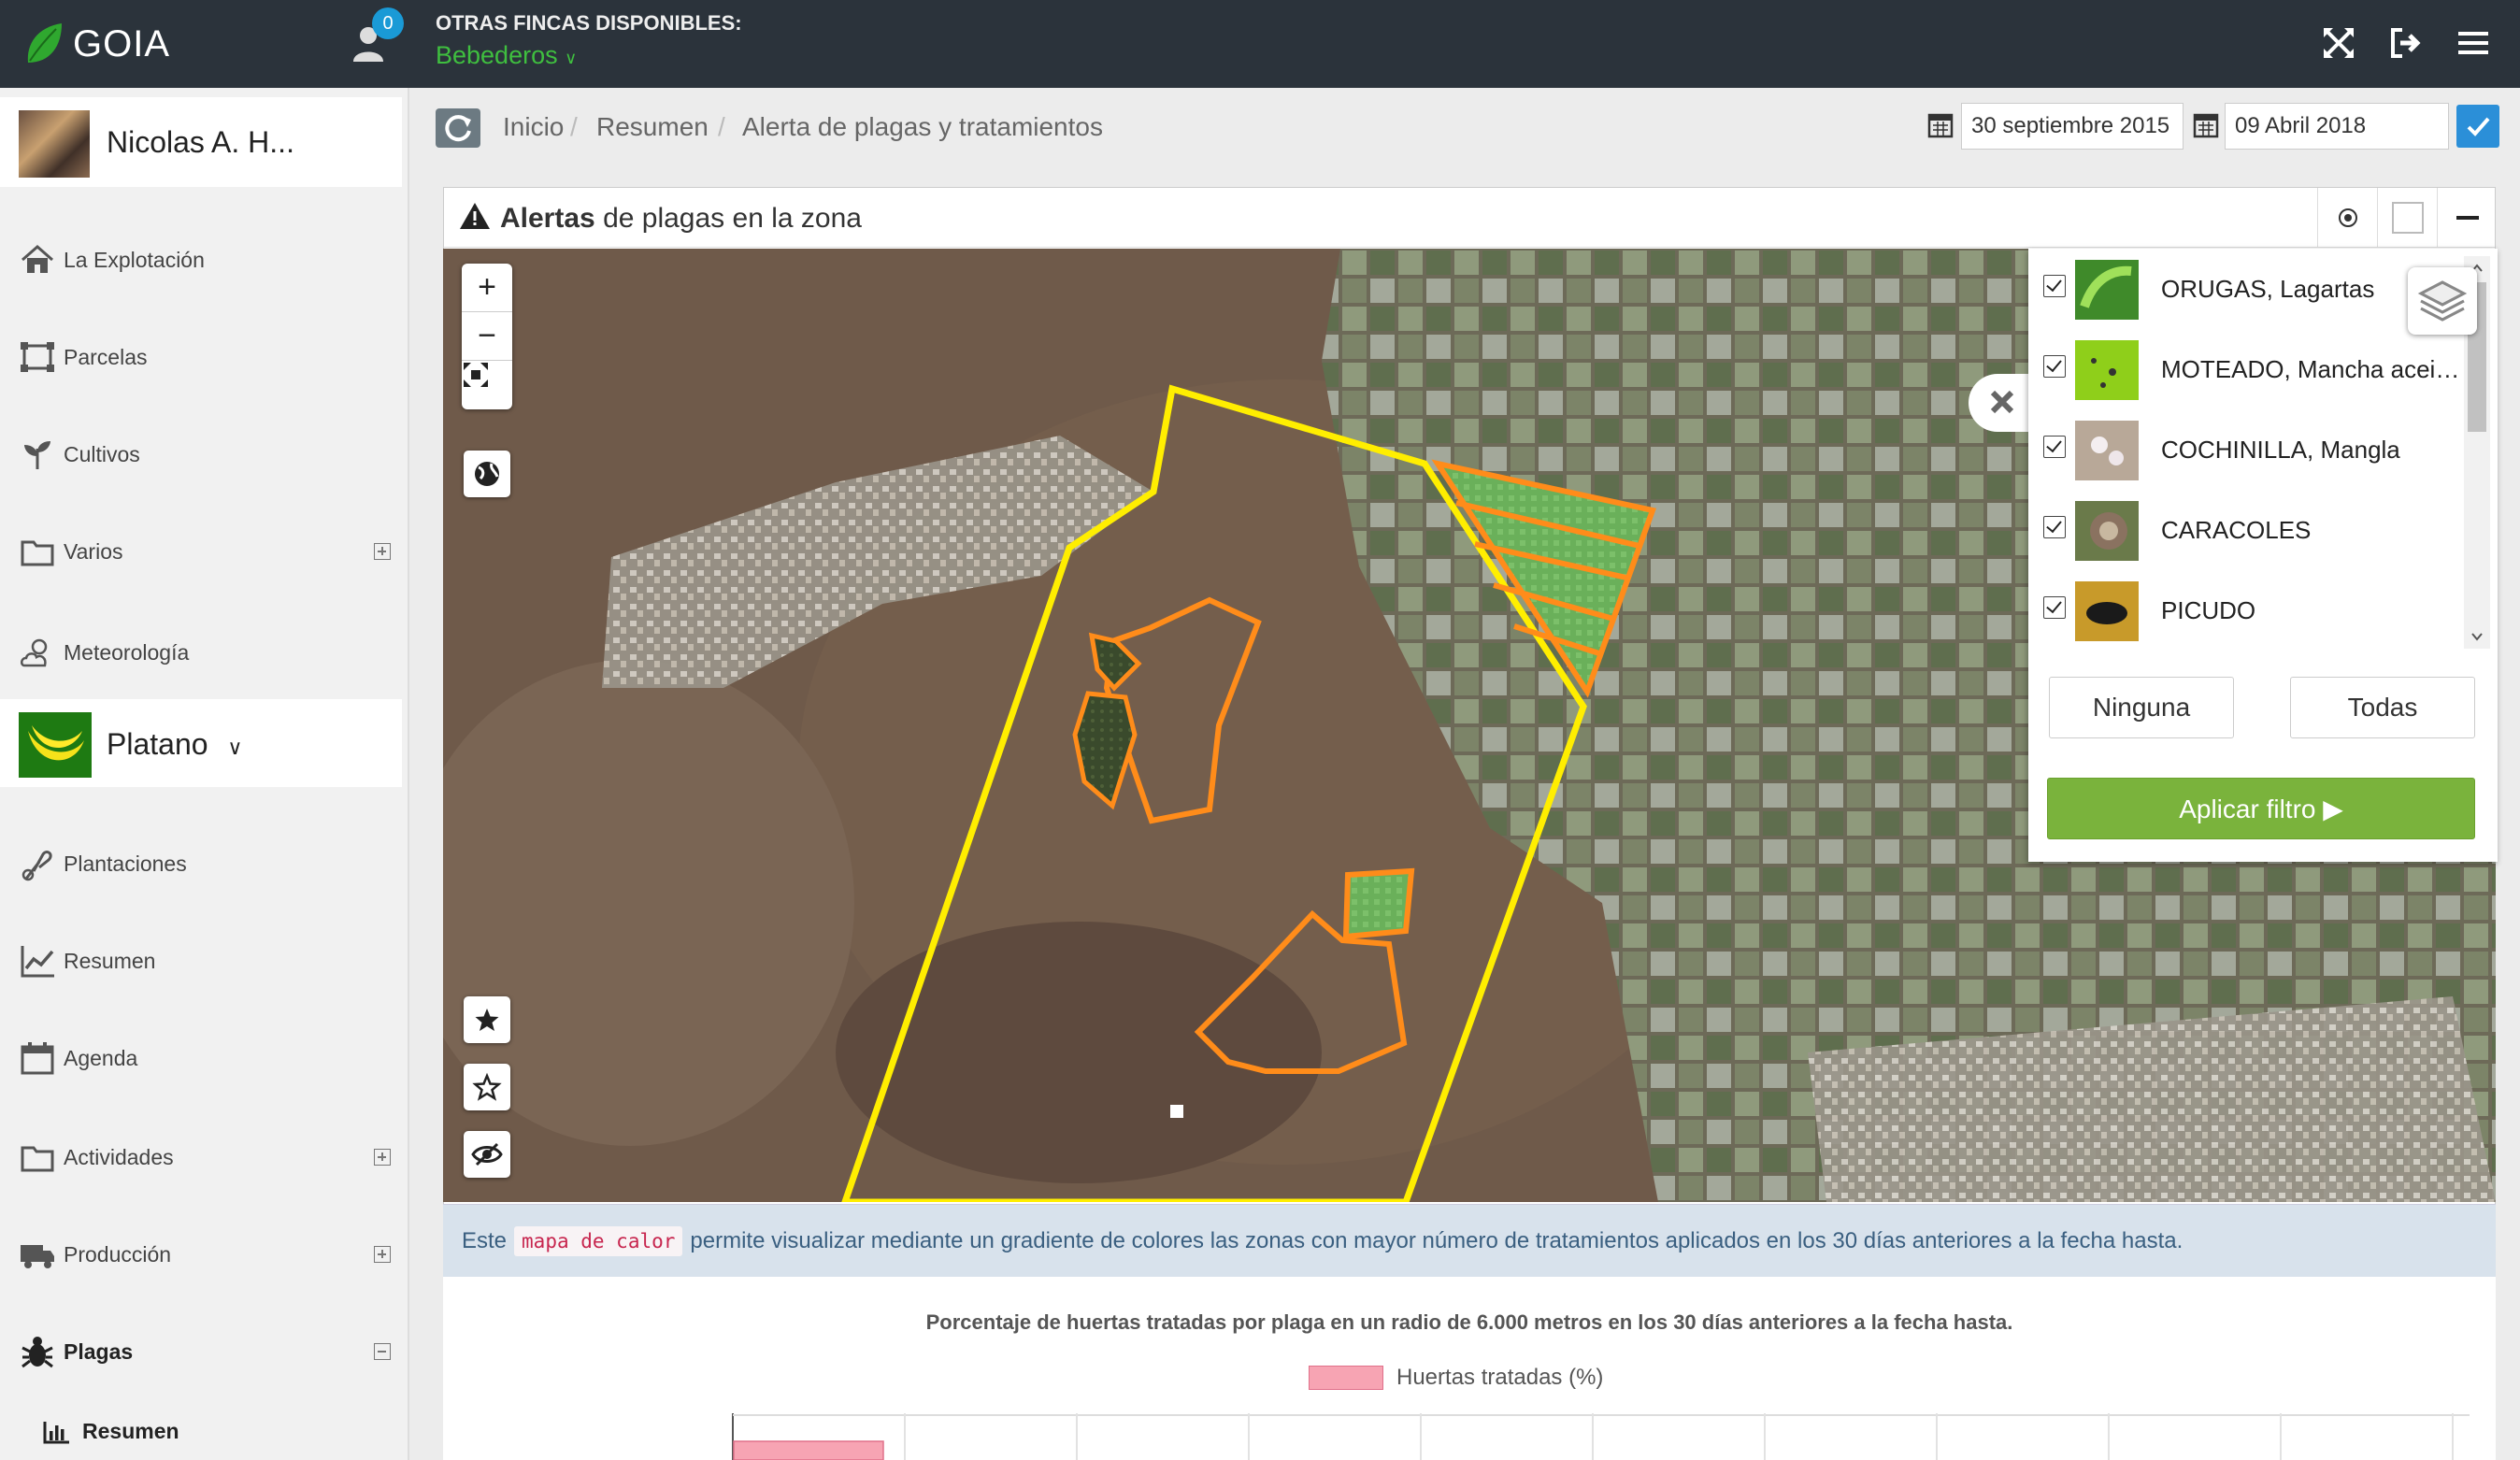 The height and width of the screenshot is (1460, 2520). I want to click on sidebar-item-label: Plantaciones, so click(125, 864).